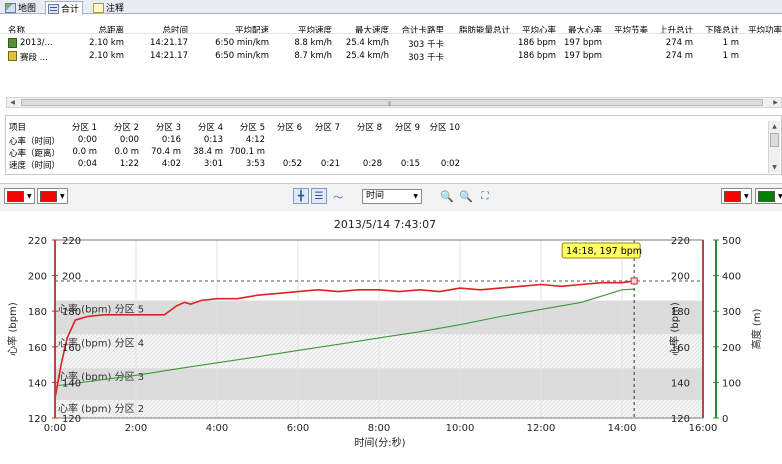 The image size is (782, 464). I want to click on left-axis-color-2-picker: ▼, so click(52, 196).